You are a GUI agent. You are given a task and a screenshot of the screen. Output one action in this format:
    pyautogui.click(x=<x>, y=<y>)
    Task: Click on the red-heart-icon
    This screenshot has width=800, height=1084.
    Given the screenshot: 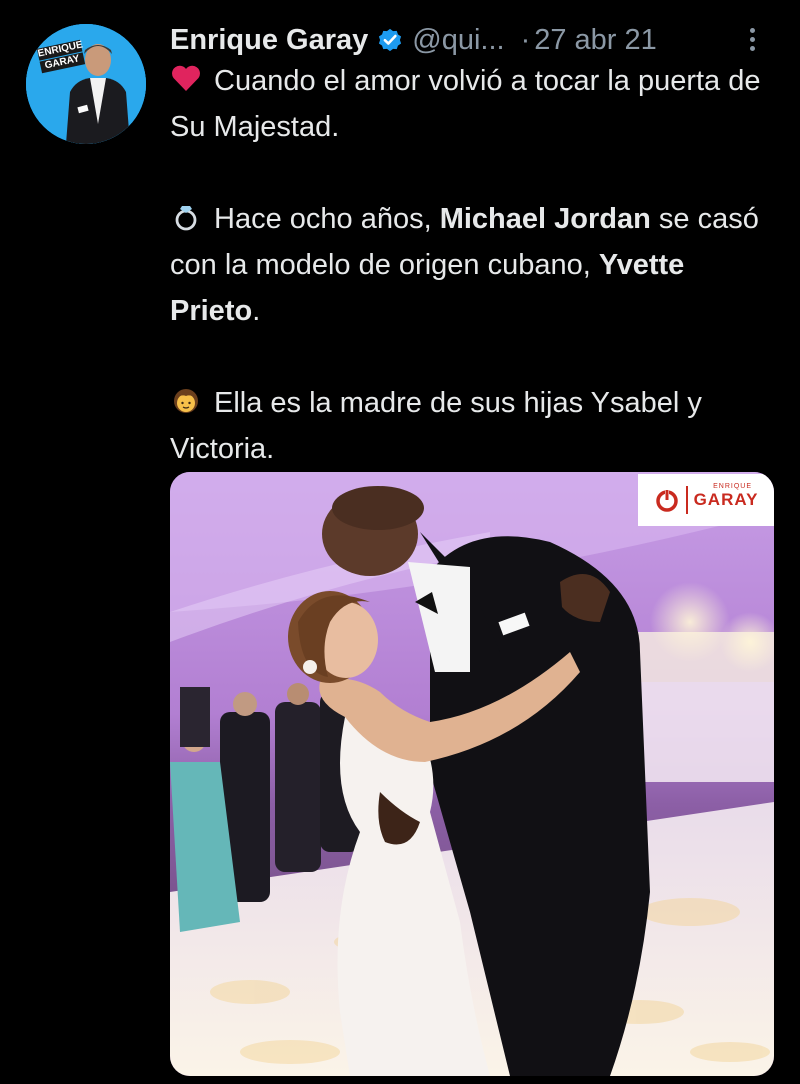 What is the action you would take?
    pyautogui.click(x=186, y=78)
    